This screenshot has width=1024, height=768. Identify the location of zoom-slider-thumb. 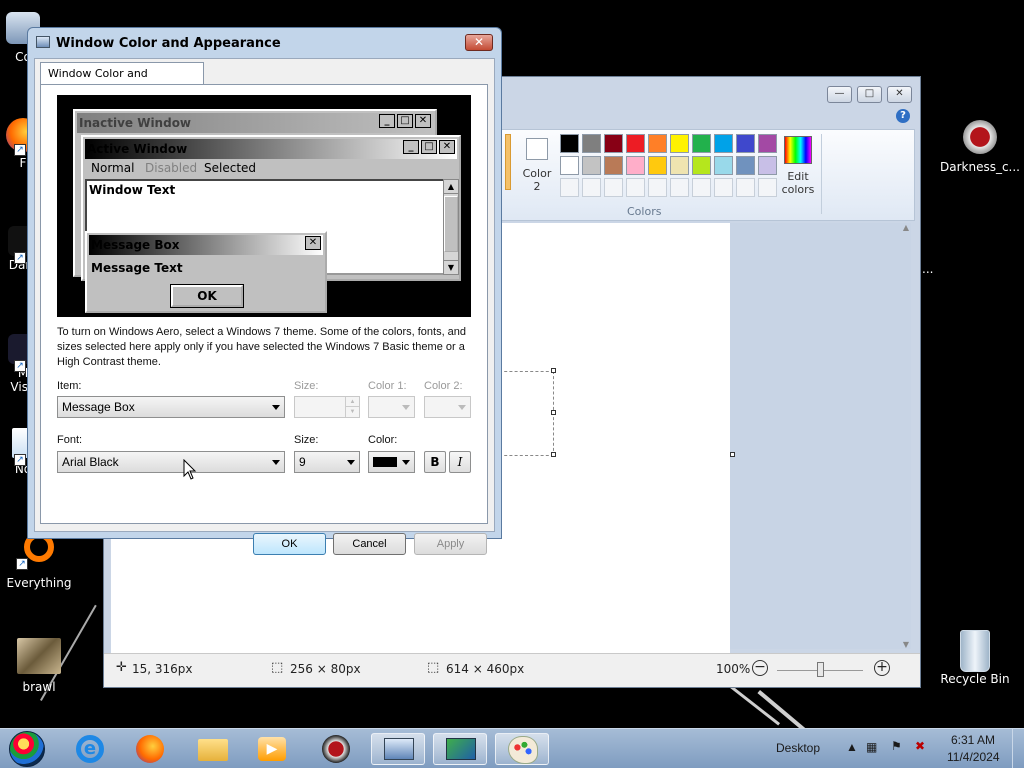
(820, 669).